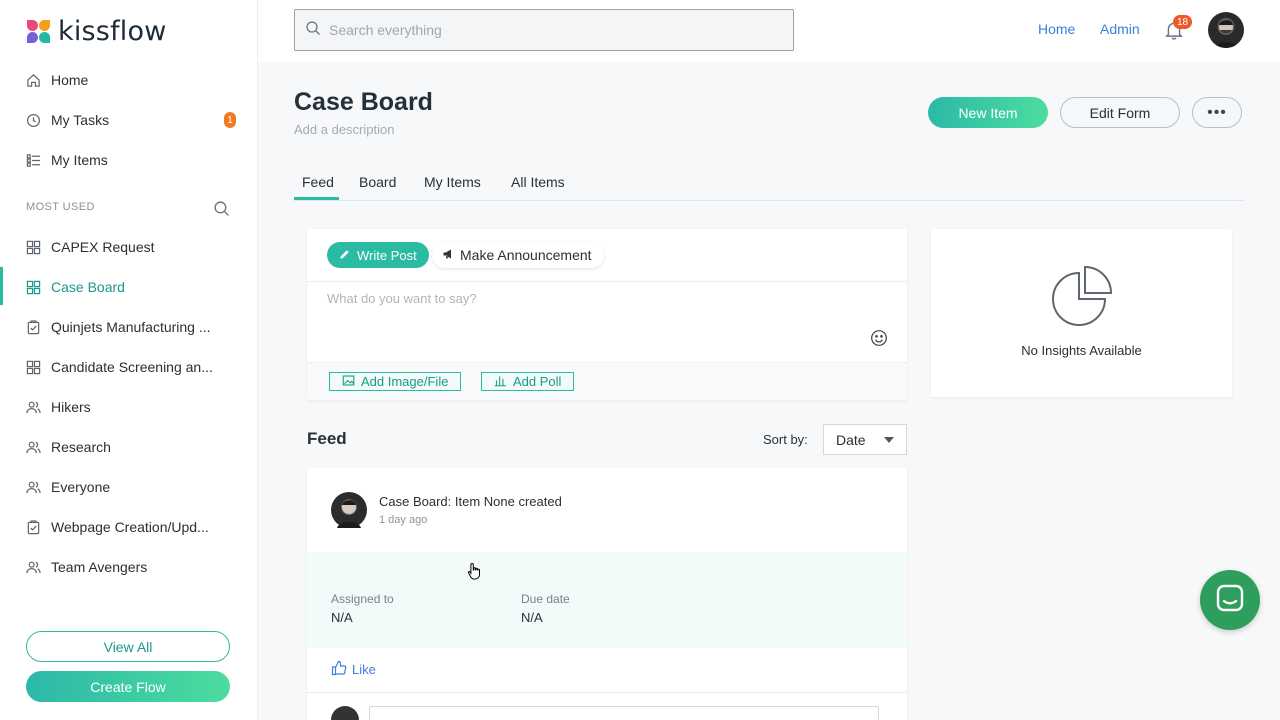  What do you see at coordinates (448, 255) in the screenshot?
I see `megaphone-icon` at bounding box center [448, 255].